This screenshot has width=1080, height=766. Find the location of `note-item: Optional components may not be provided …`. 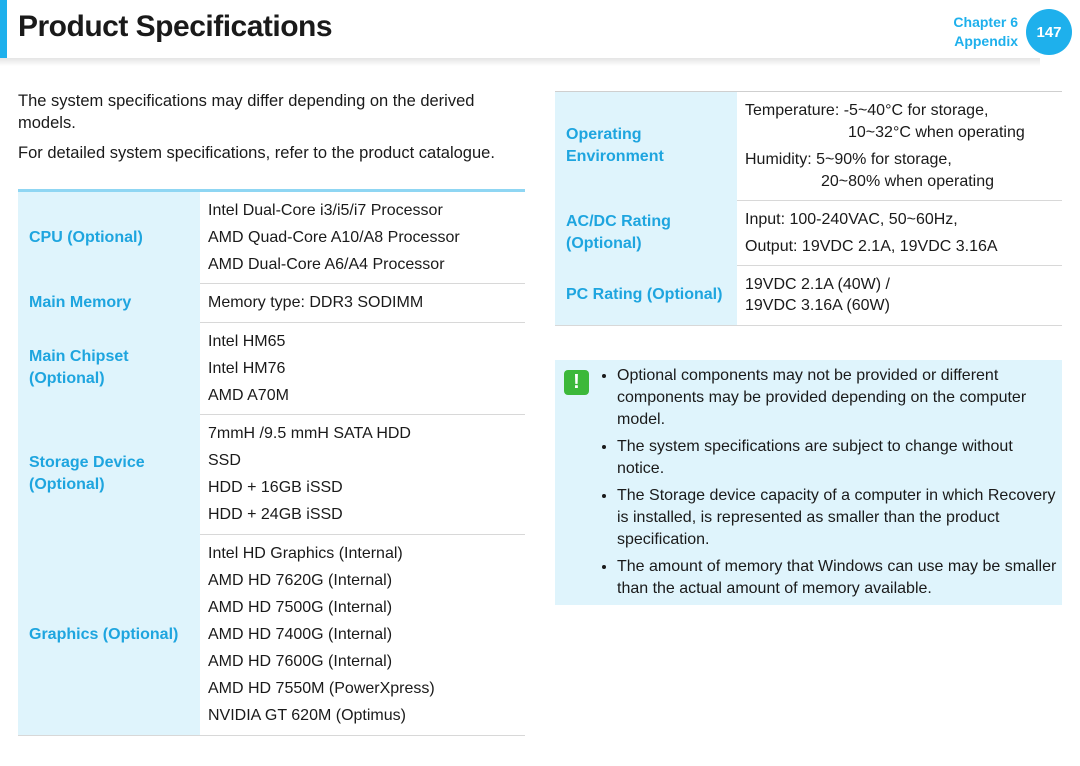

note-item: Optional components may not be provided … is located at coordinates (837, 398).